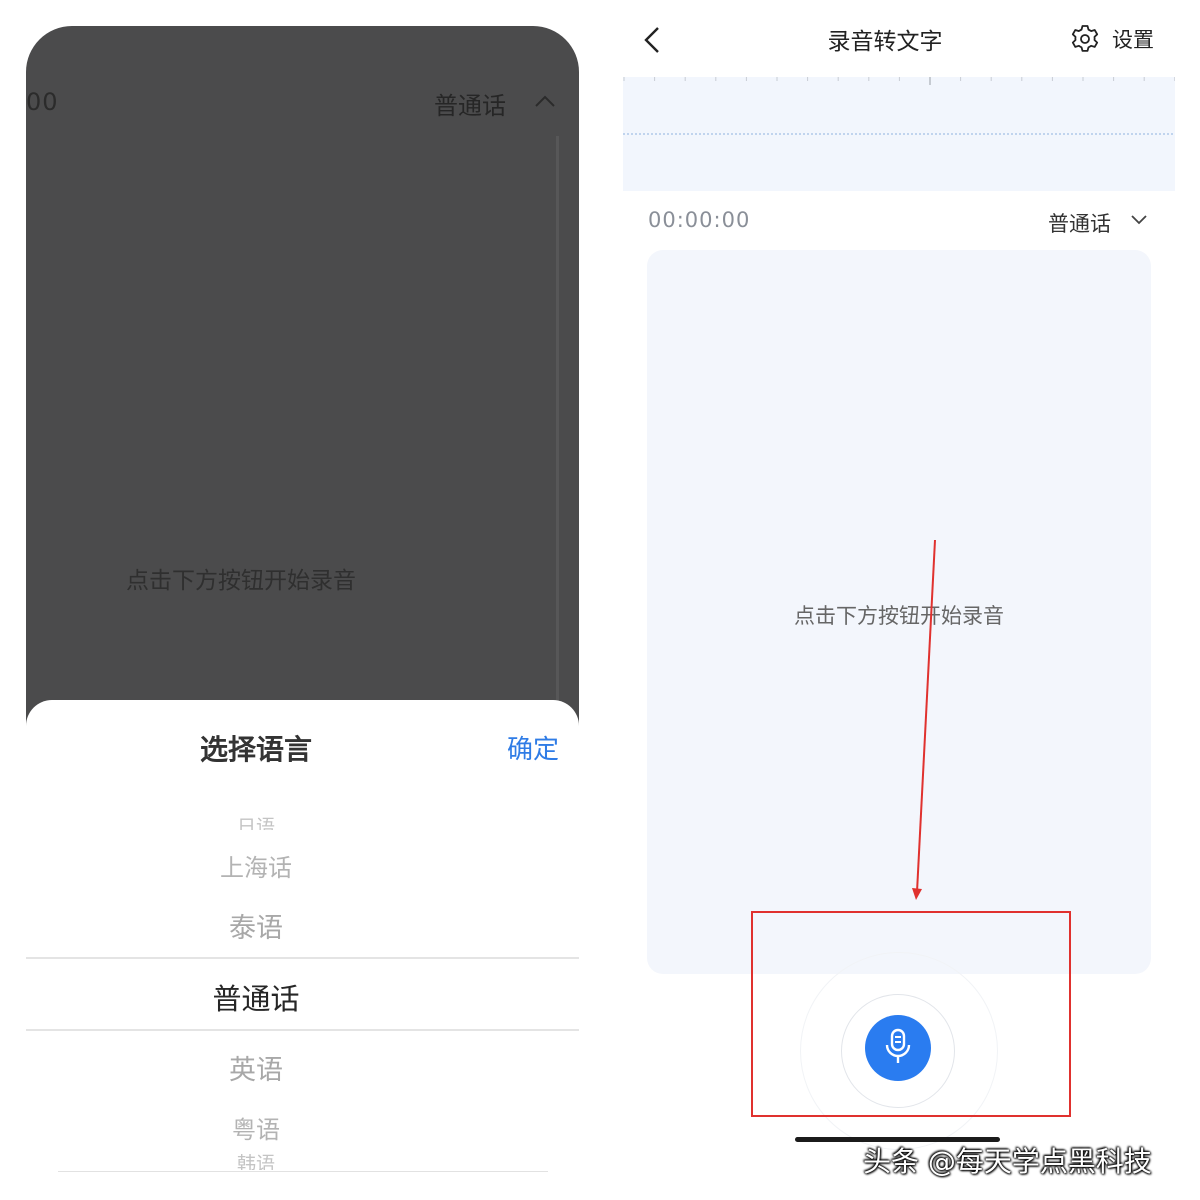 This screenshot has height=1200, width=1200. What do you see at coordinates (302, 1030) in the screenshot?
I see `picker-divider-bottom` at bounding box center [302, 1030].